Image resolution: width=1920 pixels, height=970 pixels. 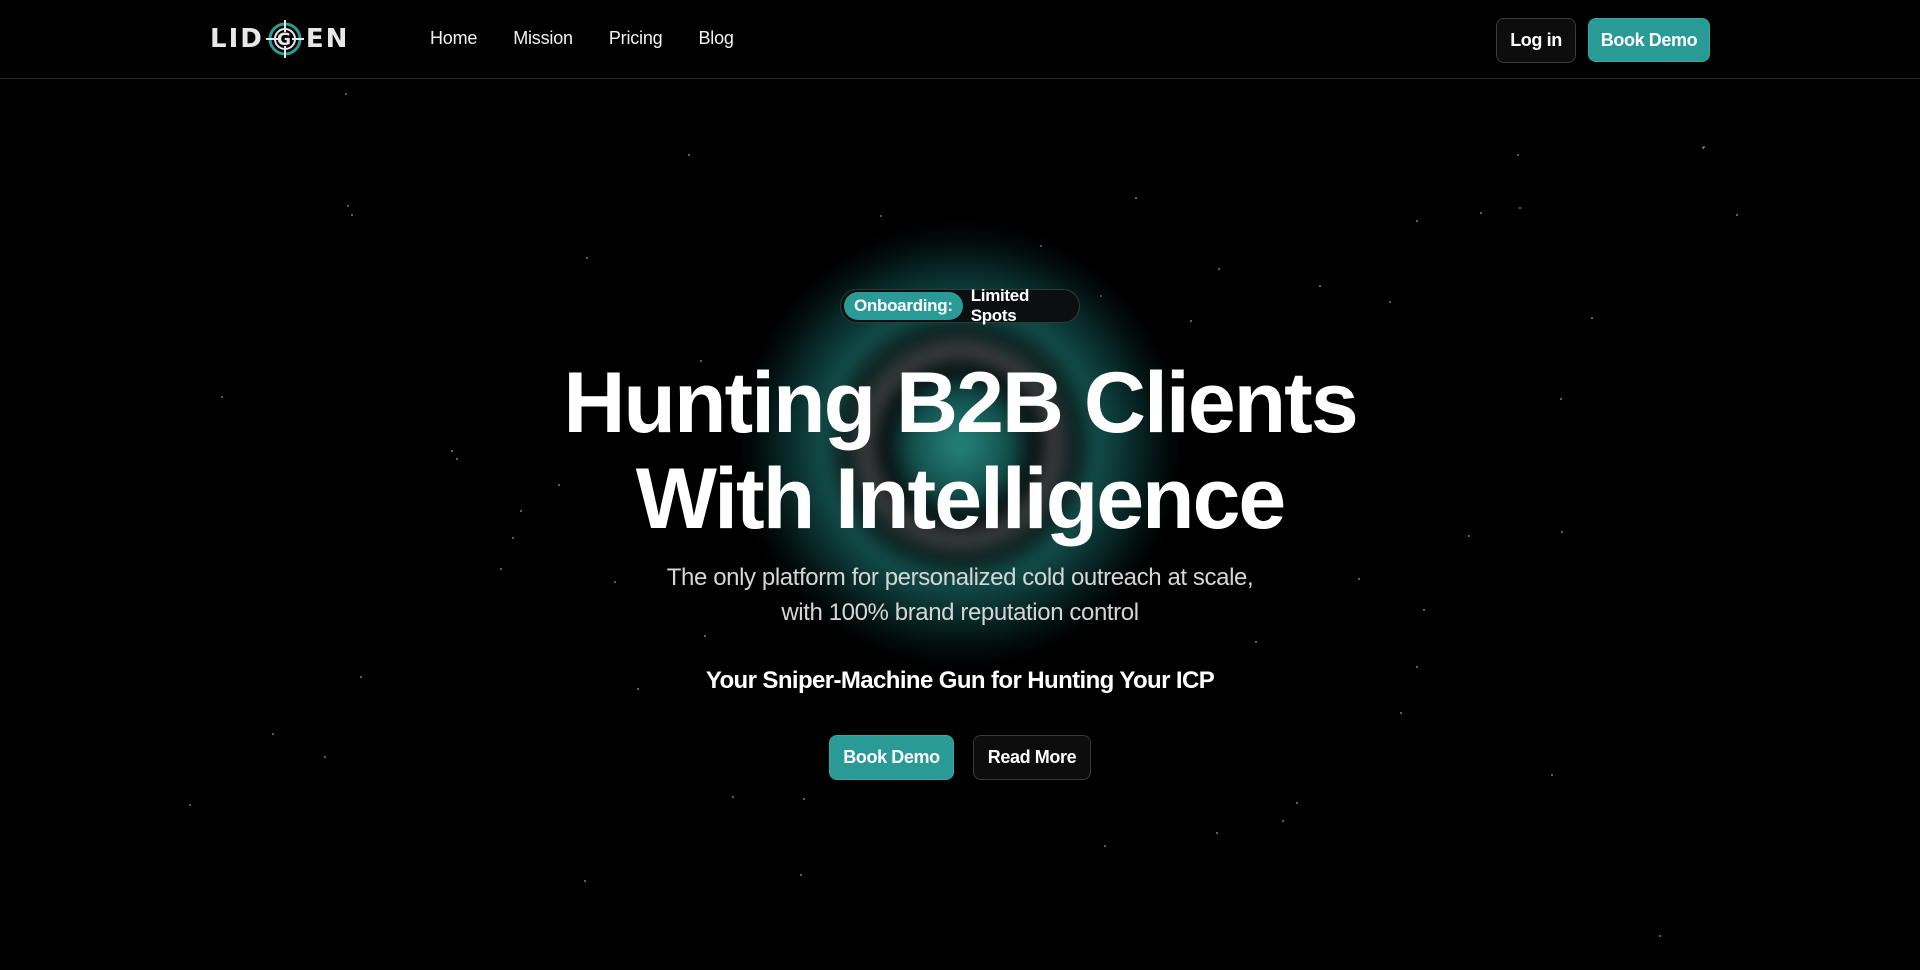 I want to click on header-book-demo-button: Book Demo, so click(x=1649, y=40).